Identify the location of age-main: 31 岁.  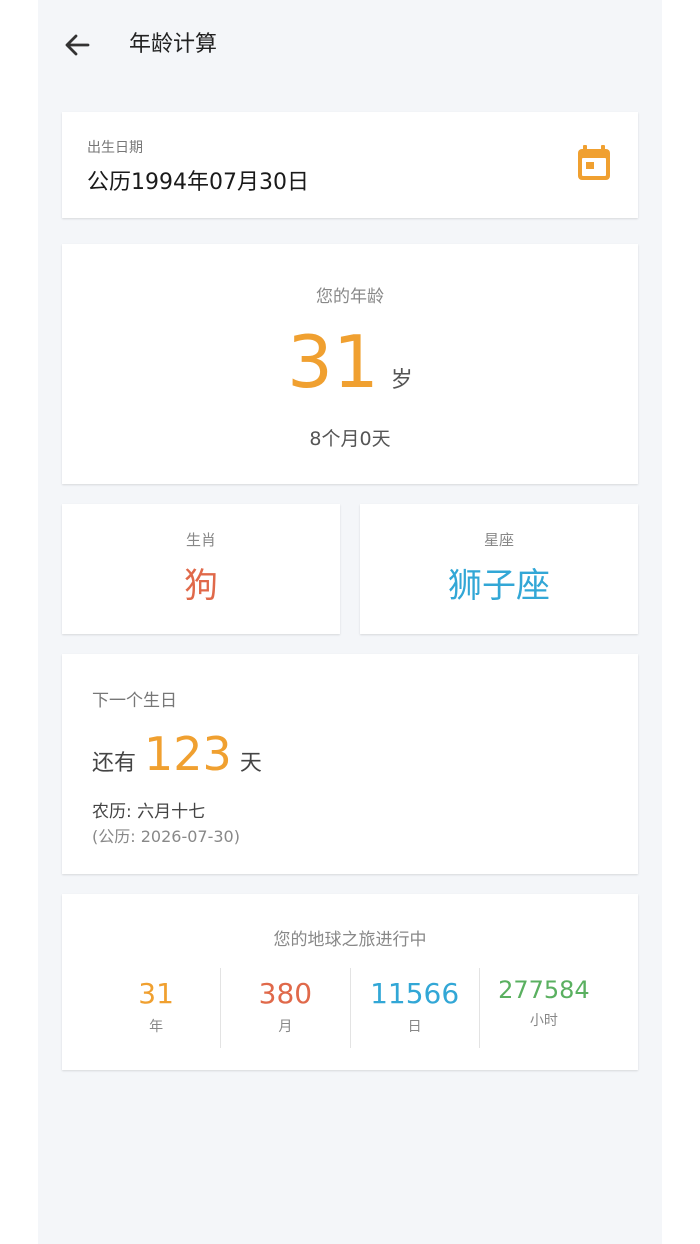
(350, 362).